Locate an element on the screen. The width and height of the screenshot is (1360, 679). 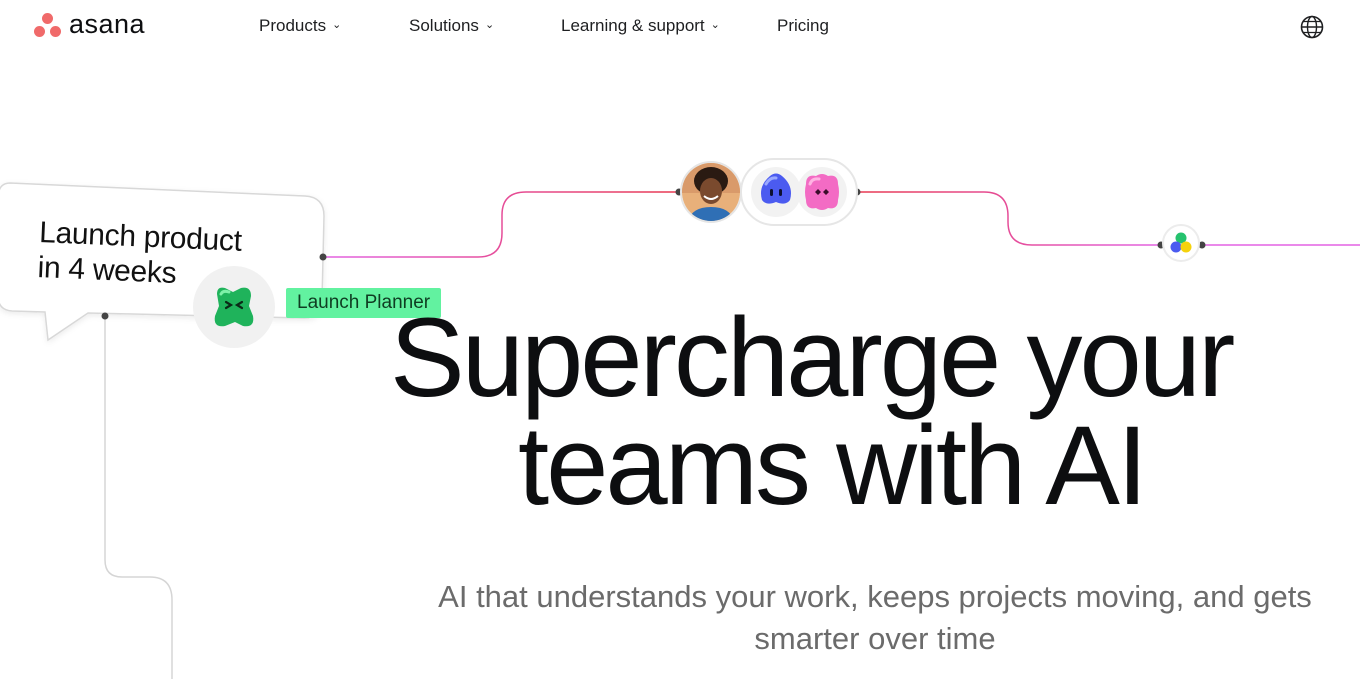
hero-headline-line-1: Supercharge your is located at coordinates (812, 357).